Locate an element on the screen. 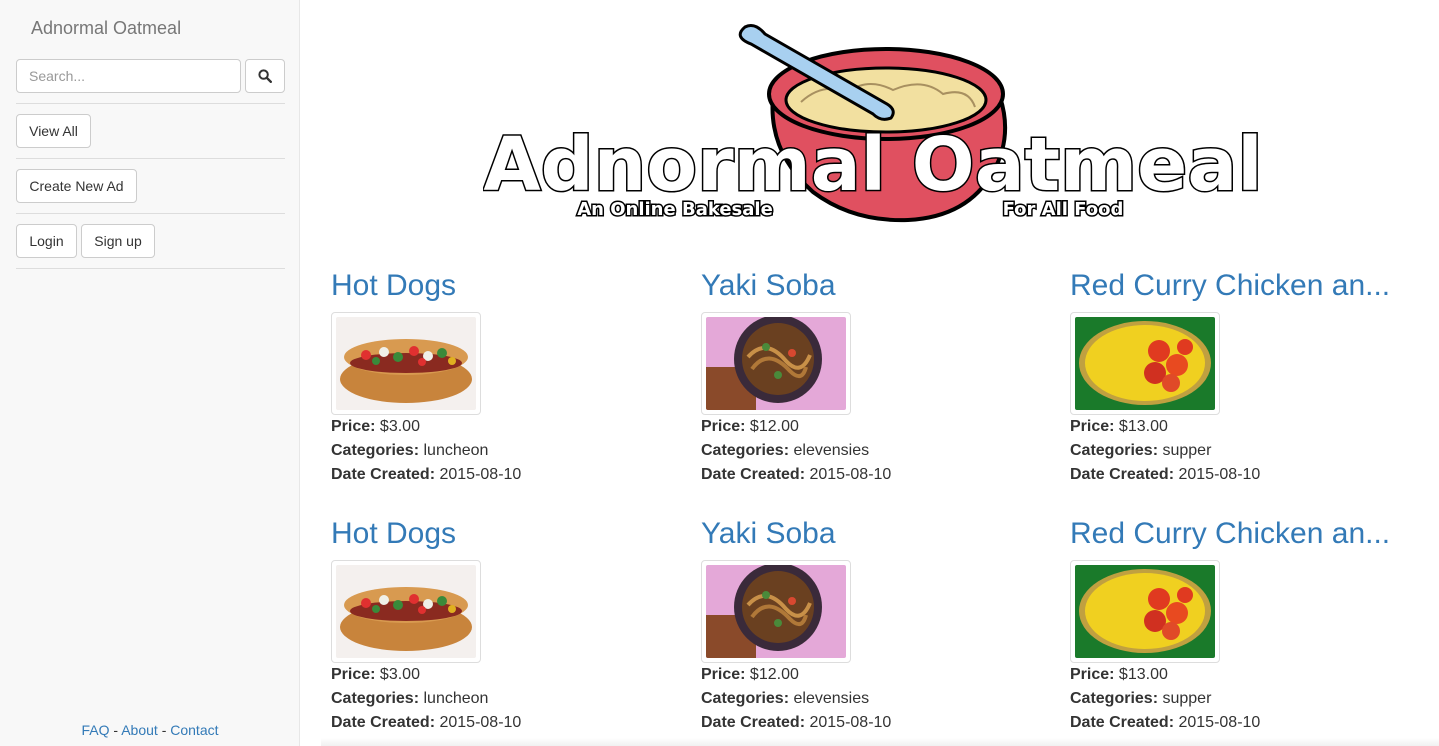 This screenshot has width=1439, height=746. search-button is located at coordinates (265, 76).